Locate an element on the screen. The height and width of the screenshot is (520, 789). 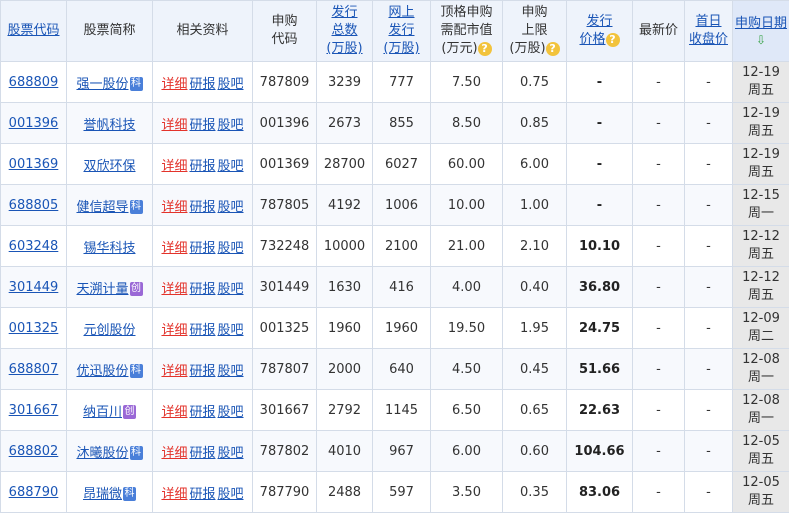
apply-code-cell: 787790 is located at coordinates (284, 492).